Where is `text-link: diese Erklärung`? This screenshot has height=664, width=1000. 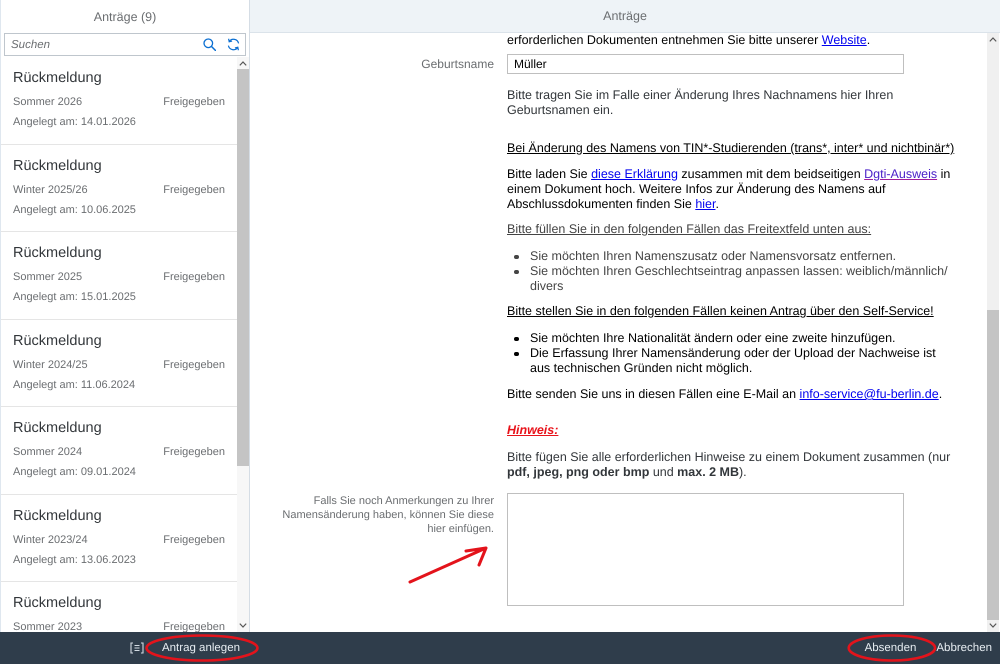
text-link: diese Erklärung is located at coordinates (634, 174).